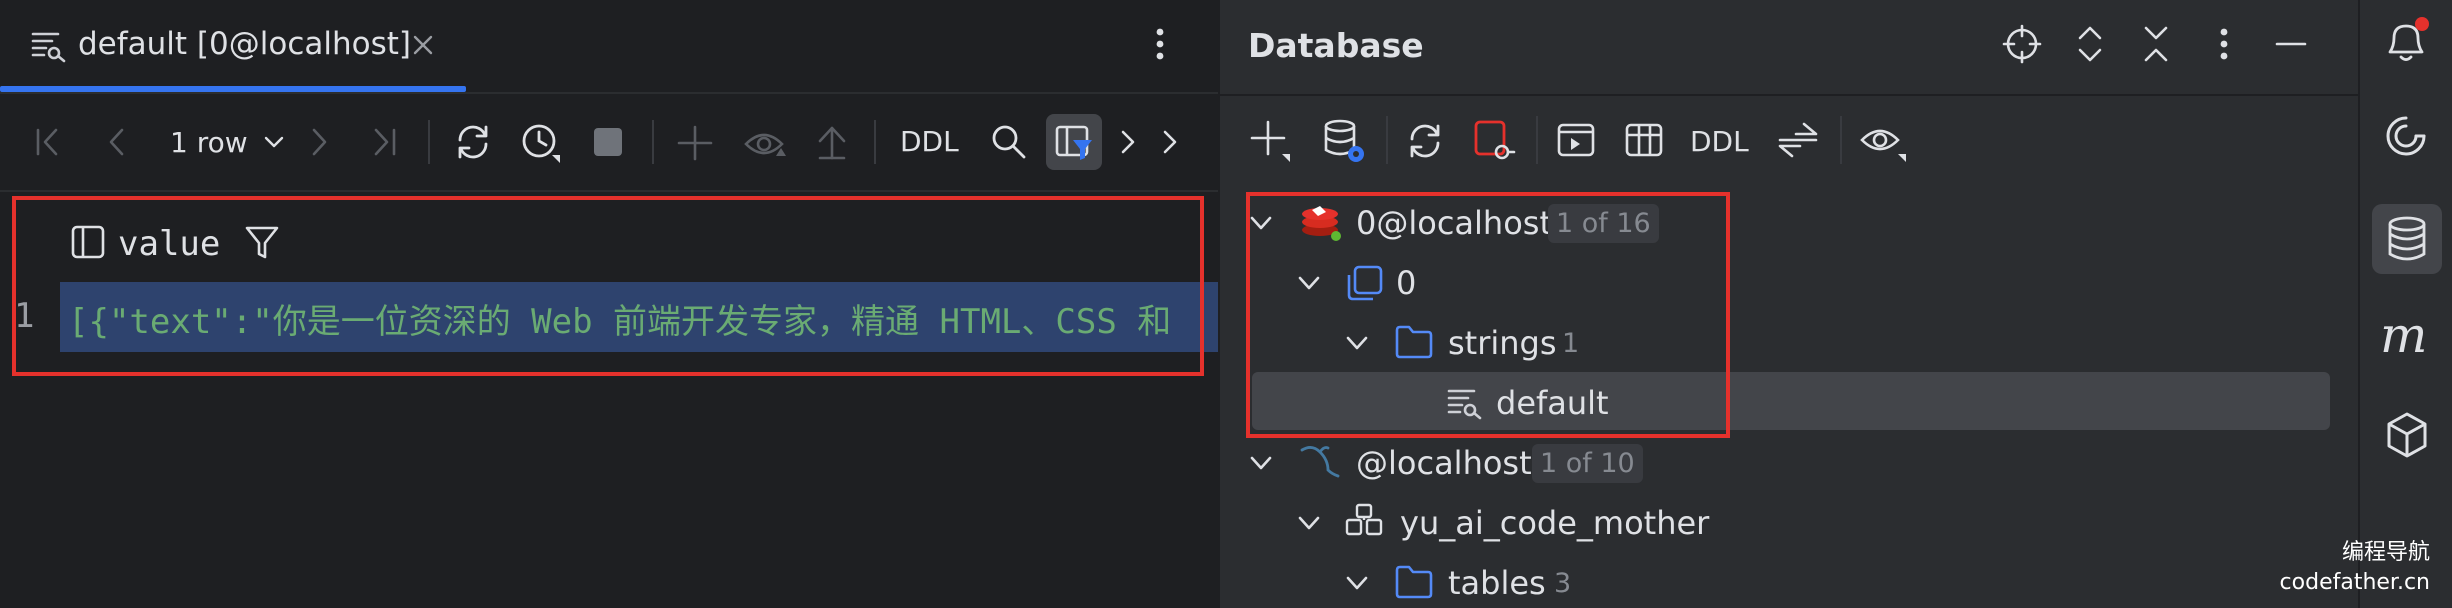 The image size is (2452, 608). I want to click on next-page-icon, so click(319, 142).